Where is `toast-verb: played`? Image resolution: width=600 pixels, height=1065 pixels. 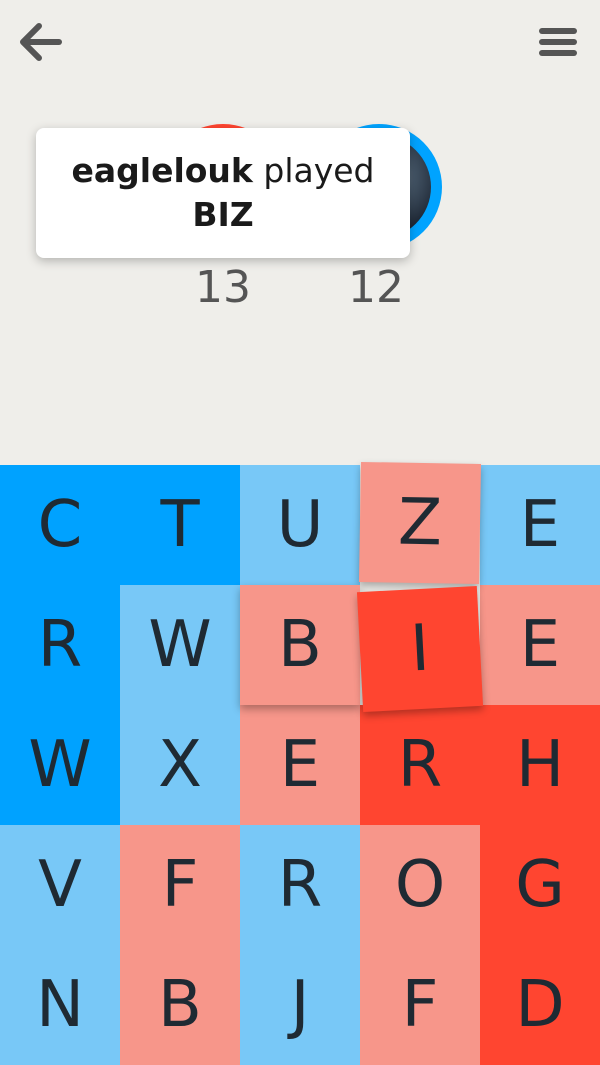
toast-verb: played is located at coordinates (319, 170).